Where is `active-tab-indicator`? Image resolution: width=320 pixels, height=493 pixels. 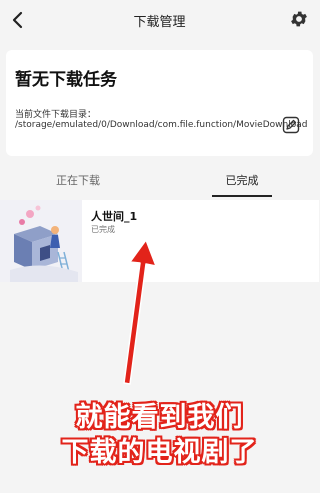
active-tab-indicator is located at coordinates (242, 196).